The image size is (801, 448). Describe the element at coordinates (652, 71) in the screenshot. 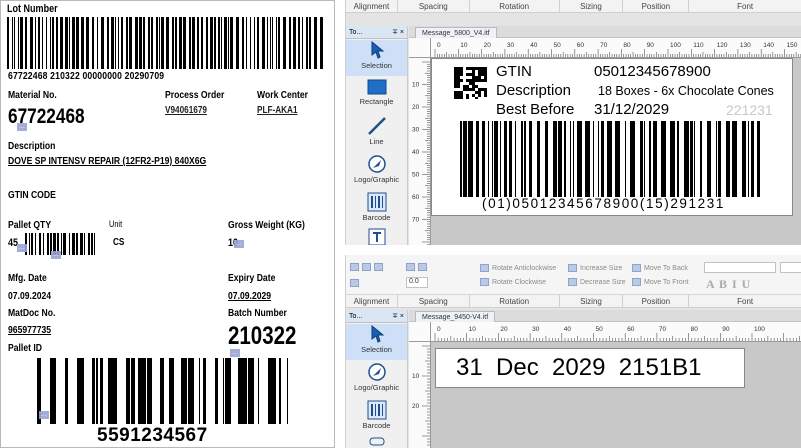

I see `gtin-value: 05012345678900` at that location.